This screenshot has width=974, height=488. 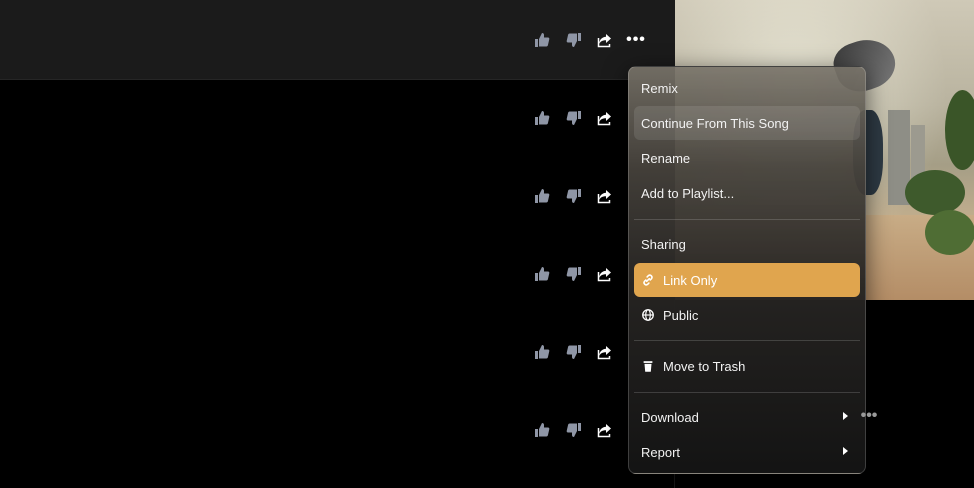 I want to click on menu-item-label: Remix, so click(x=659, y=88).